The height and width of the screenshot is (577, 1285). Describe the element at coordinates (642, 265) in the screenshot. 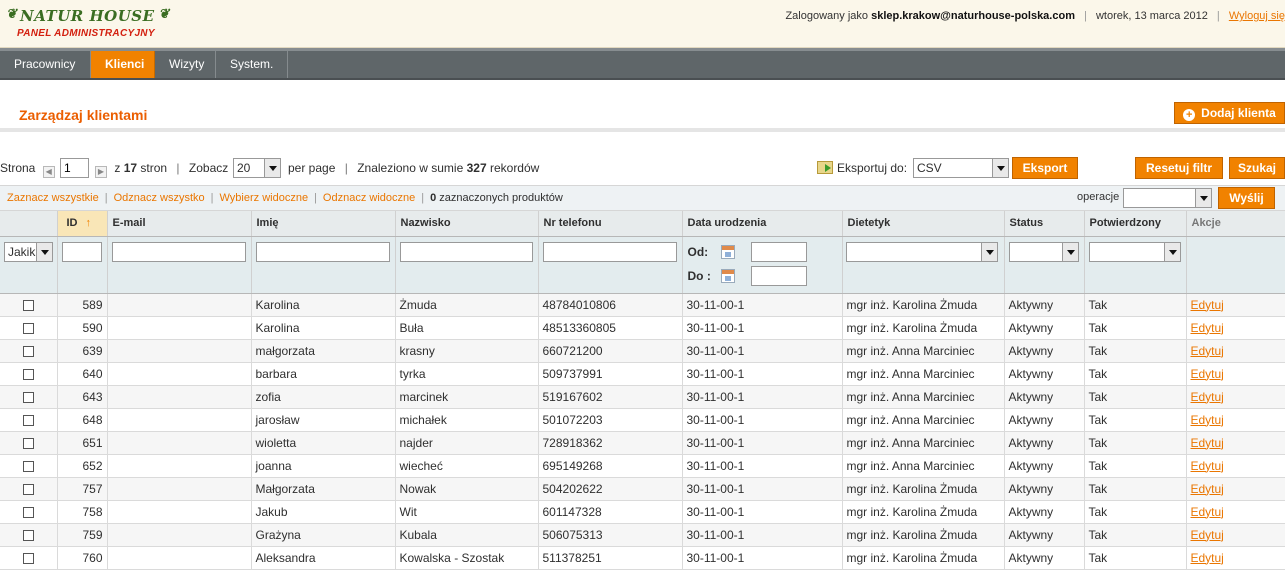

I see `filter-row: Jakik Od: Do :` at that location.